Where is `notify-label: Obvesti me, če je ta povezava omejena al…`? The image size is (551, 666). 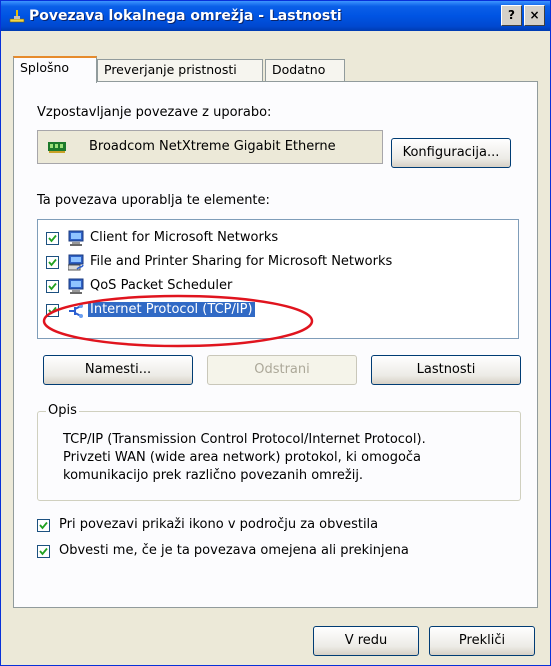 notify-label: Obvesti me, če je ta povezava omejena al… is located at coordinates (234, 550).